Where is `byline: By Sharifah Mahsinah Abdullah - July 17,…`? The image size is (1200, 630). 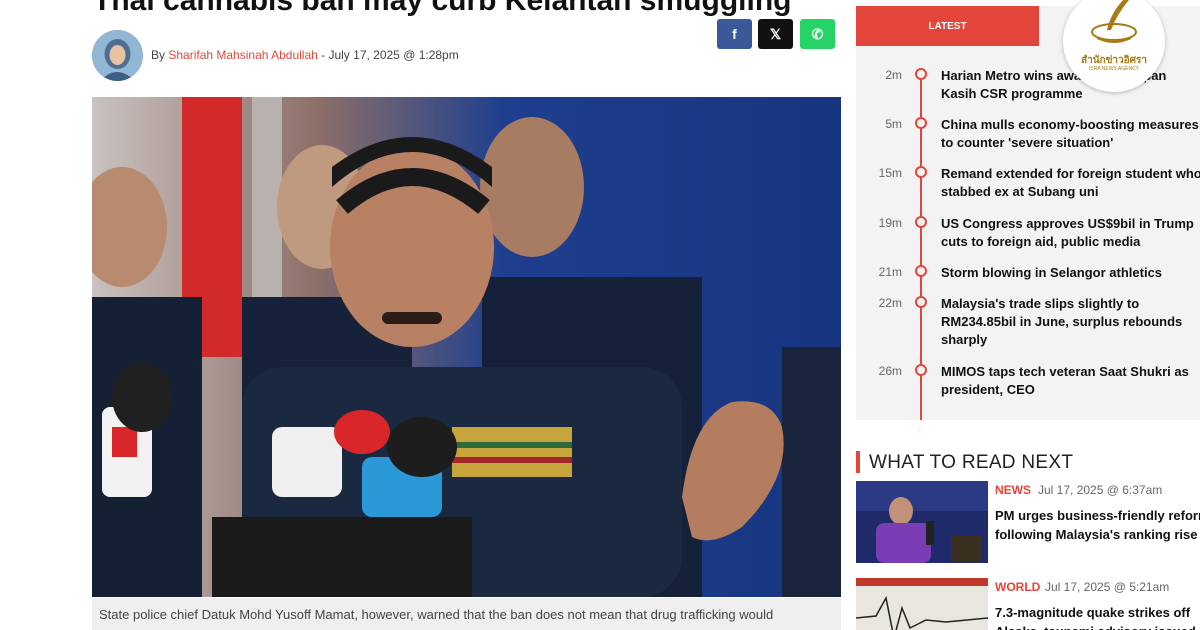
byline: By Sharifah Mahsinah Abdullah - July 17,… is located at coordinates (275, 55).